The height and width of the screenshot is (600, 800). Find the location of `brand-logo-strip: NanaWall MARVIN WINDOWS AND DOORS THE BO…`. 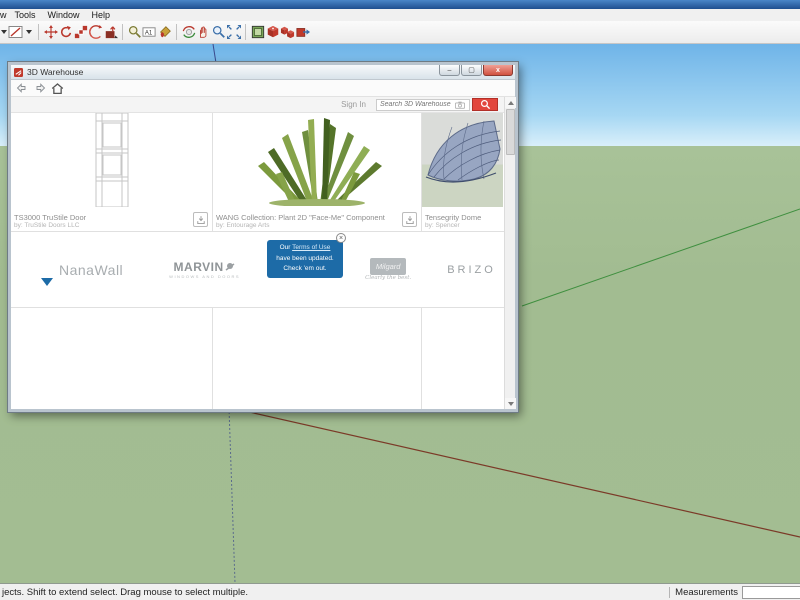

brand-logo-strip: NanaWall MARVIN WINDOWS AND DOORS THE BO… is located at coordinates (257, 270).